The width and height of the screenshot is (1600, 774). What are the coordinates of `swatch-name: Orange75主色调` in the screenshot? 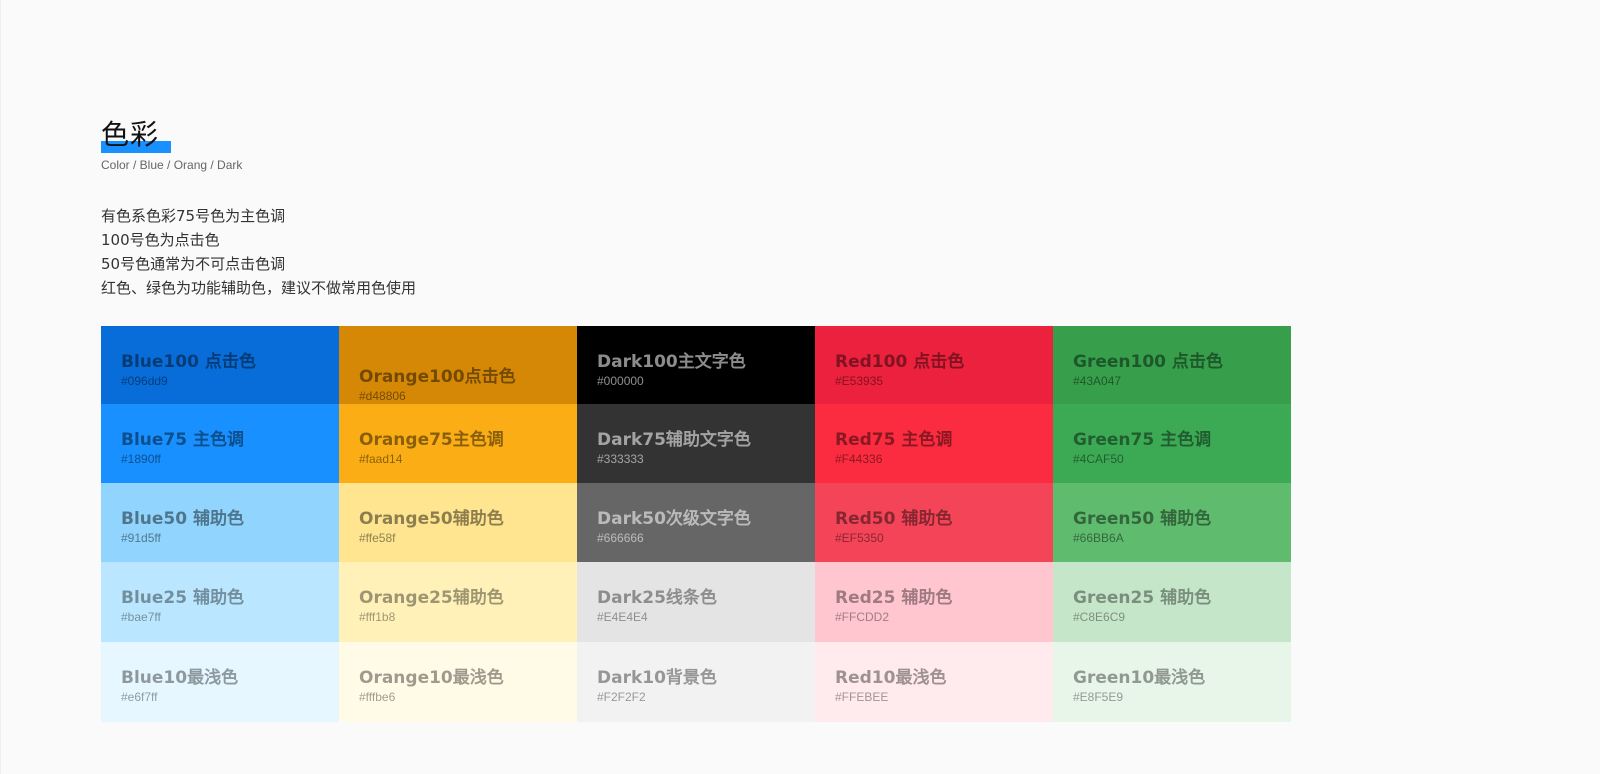 It's located at (431, 440).